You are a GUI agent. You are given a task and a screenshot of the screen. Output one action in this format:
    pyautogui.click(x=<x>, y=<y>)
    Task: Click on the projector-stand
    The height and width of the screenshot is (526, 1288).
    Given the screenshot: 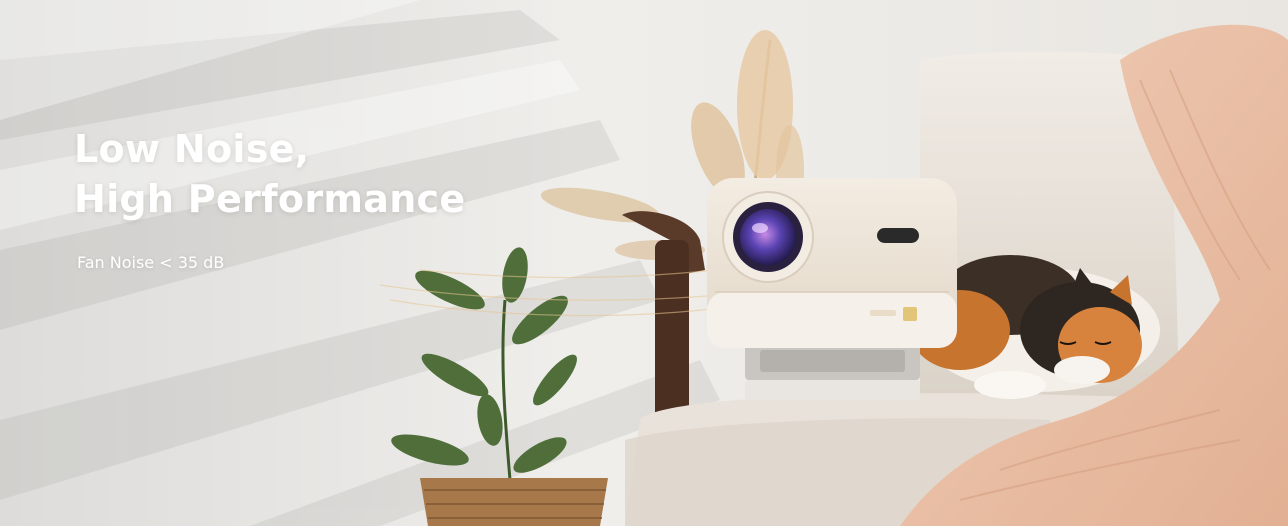 What is the action you would take?
    pyautogui.click(x=832, y=372)
    